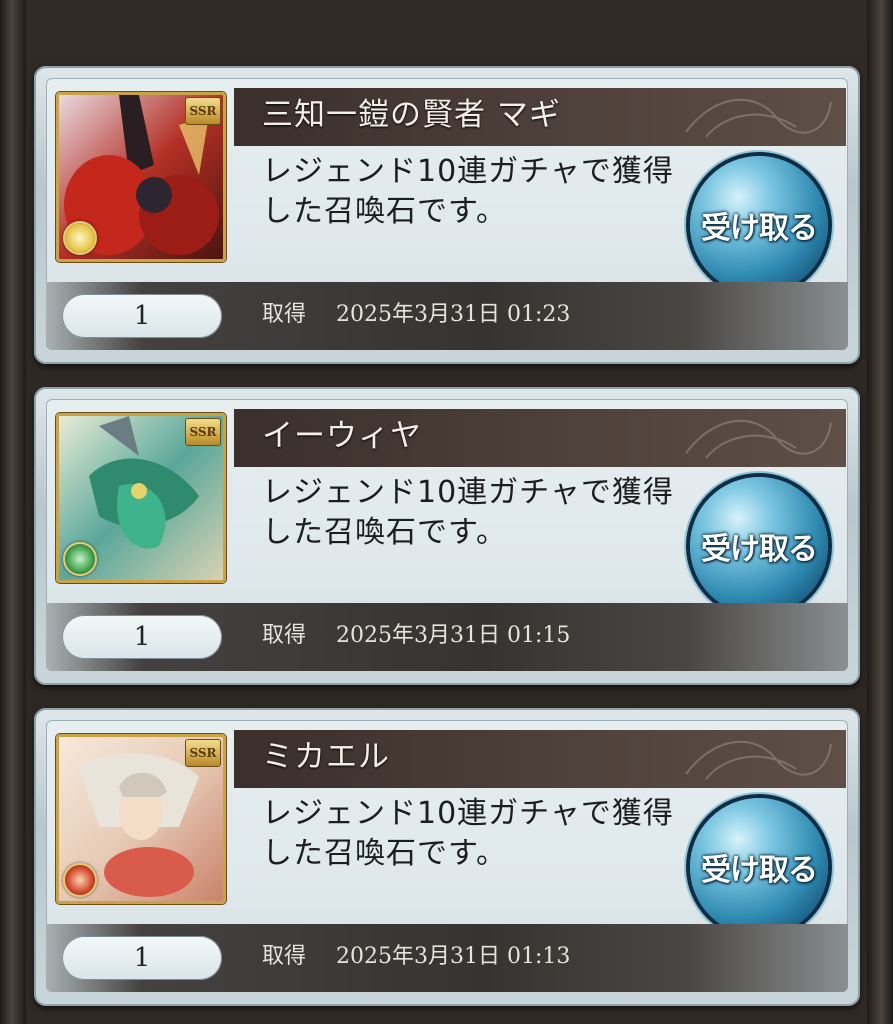 The image size is (893, 1024). Describe the element at coordinates (453, 635) in the screenshot. I see `acquired-date: 2025年3月31日 01:15` at that location.